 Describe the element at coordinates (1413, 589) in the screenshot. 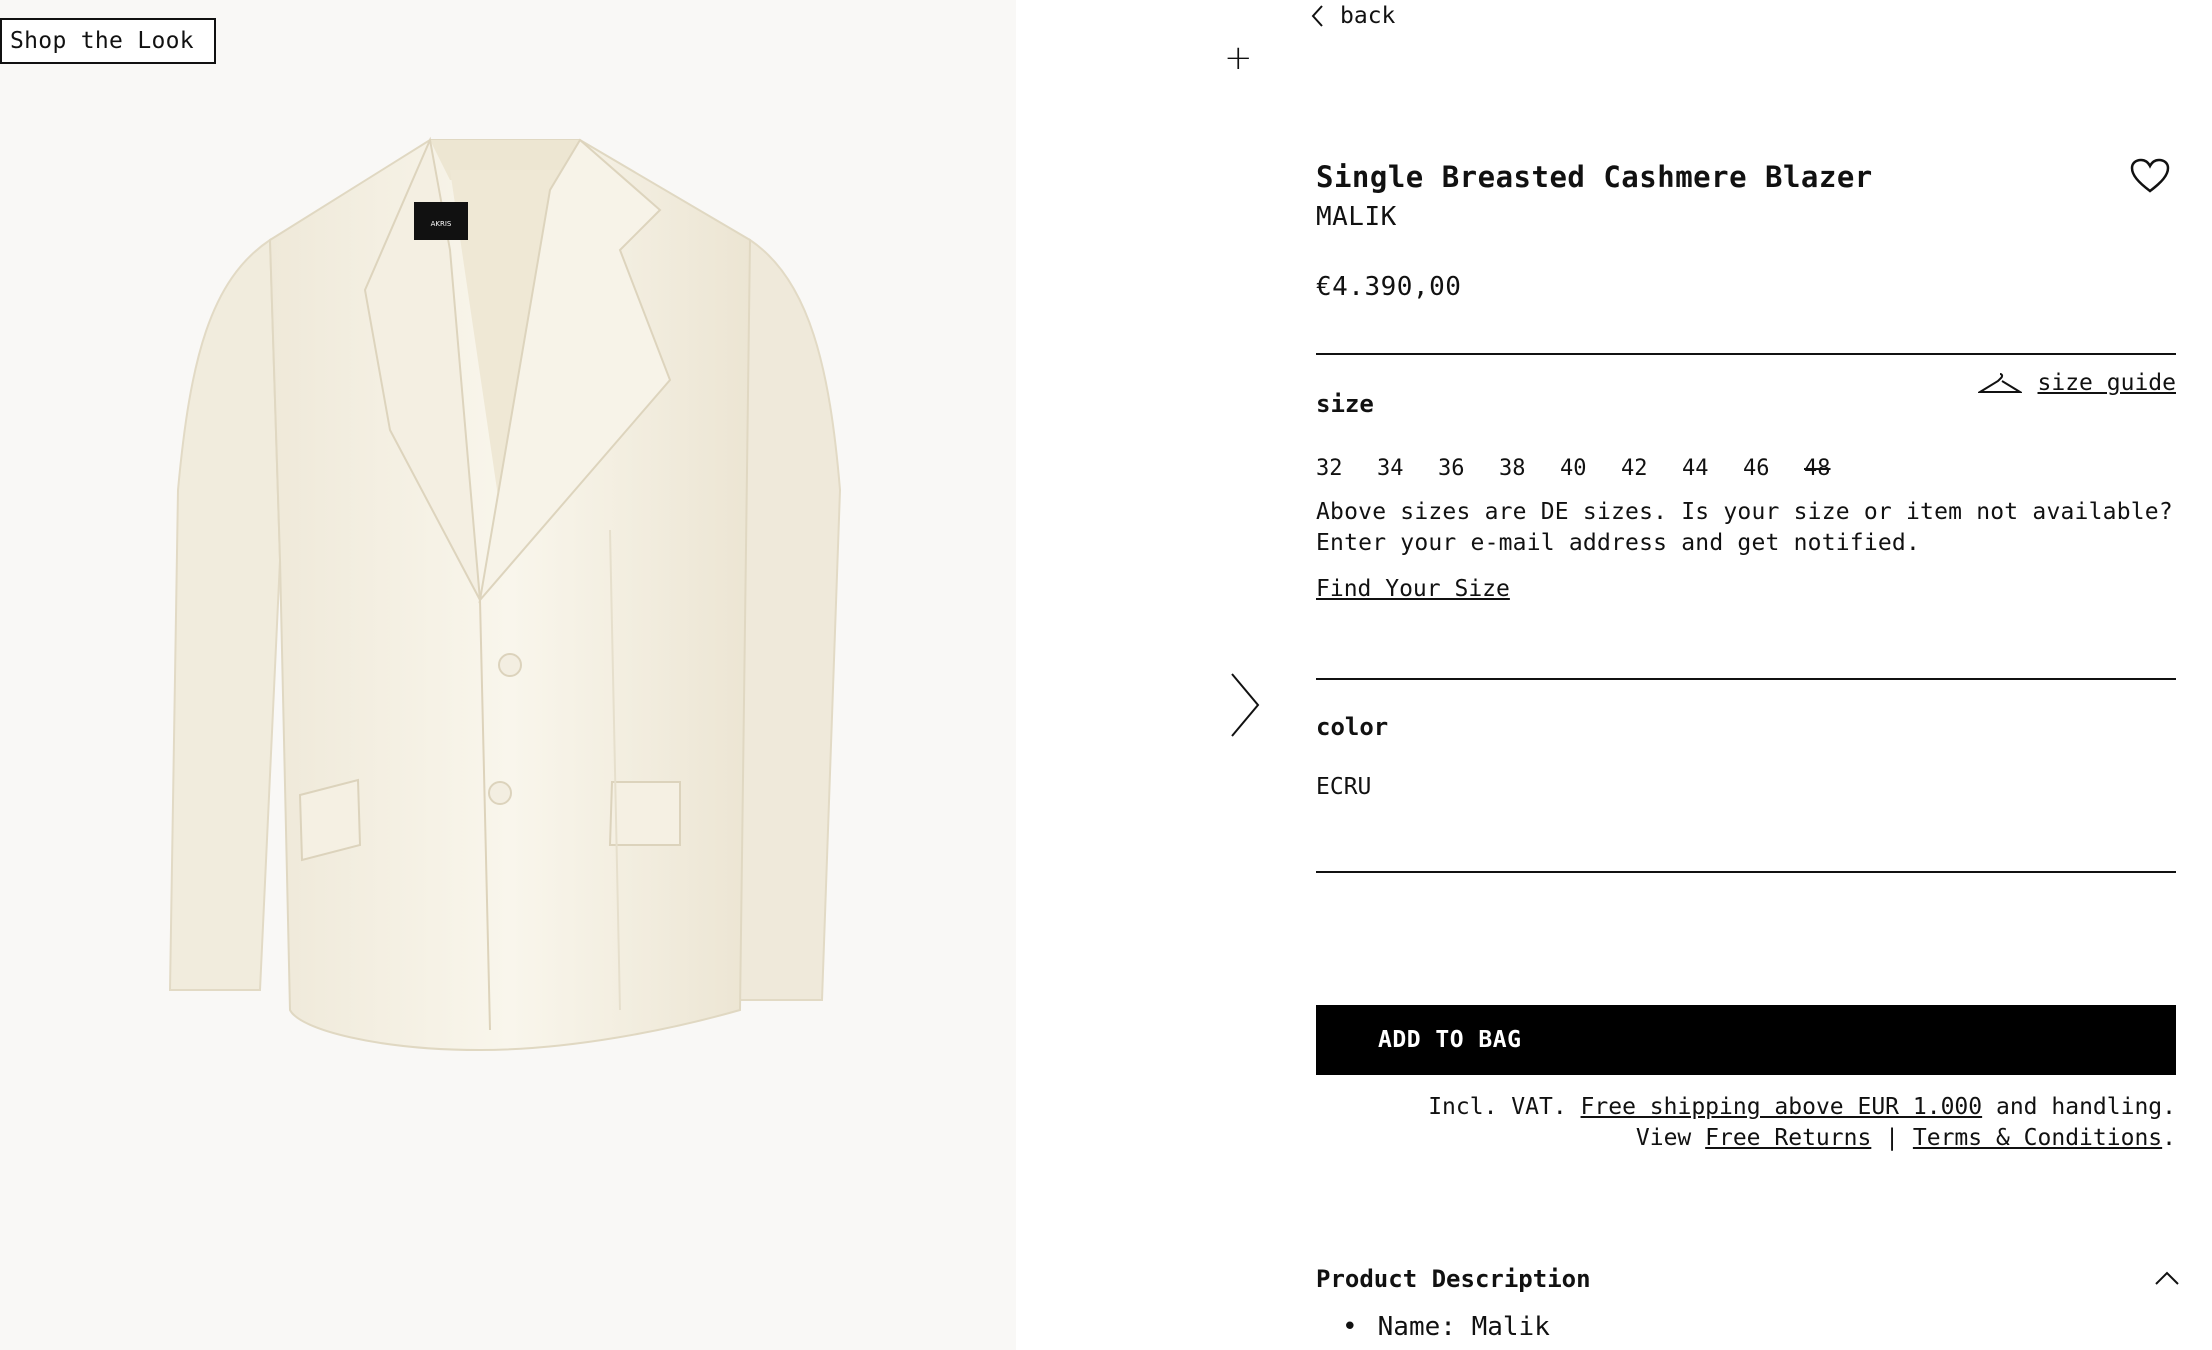

I see `find-your-size-link: Find Your Size` at that location.